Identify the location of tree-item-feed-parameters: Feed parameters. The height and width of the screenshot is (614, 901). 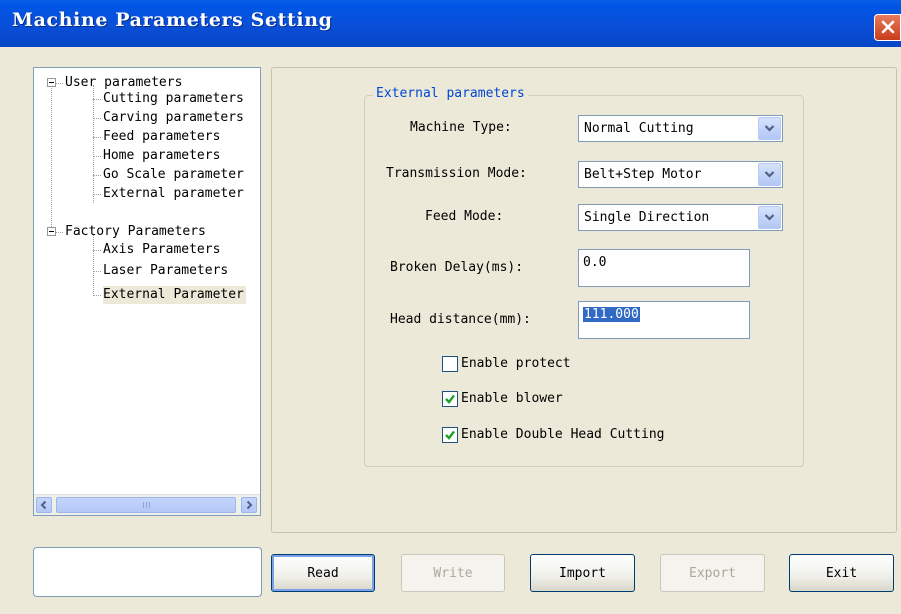
(161, 137).